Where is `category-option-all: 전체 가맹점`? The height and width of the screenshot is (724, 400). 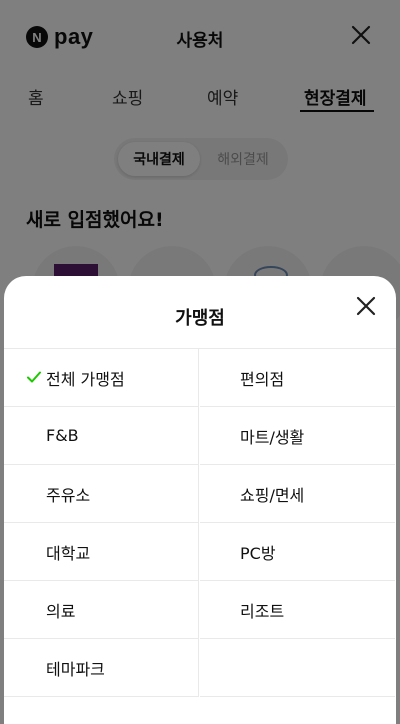 category-option-all: 전체 가맹점 is located at coordinates (101, 378).